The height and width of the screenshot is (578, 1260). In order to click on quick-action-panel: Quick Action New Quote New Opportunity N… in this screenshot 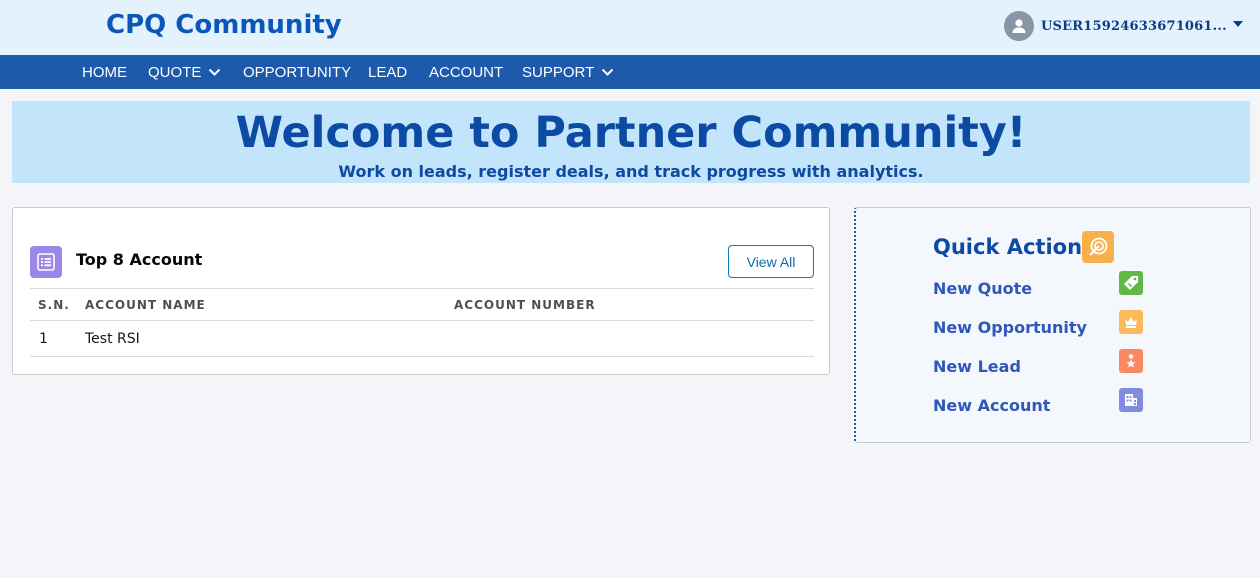, I will do `click(1052, 325)`.